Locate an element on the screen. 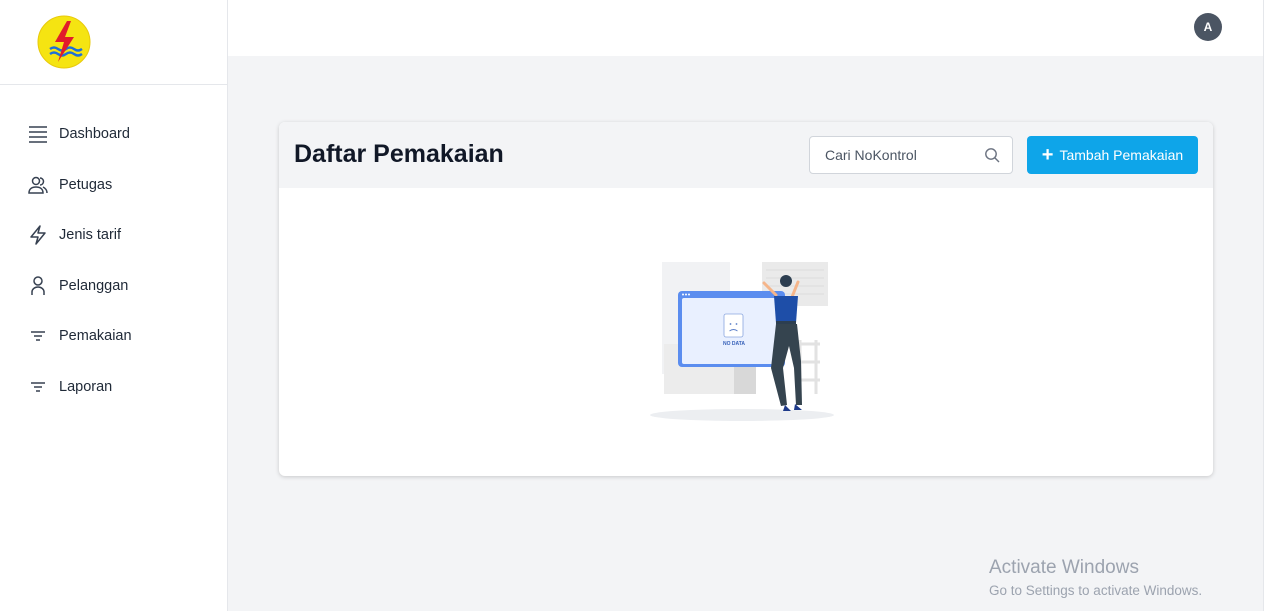 The height and width of the screenshot is (611, 1267). sidebar-item-label: Dashboard is located at coordinates (94, 134).